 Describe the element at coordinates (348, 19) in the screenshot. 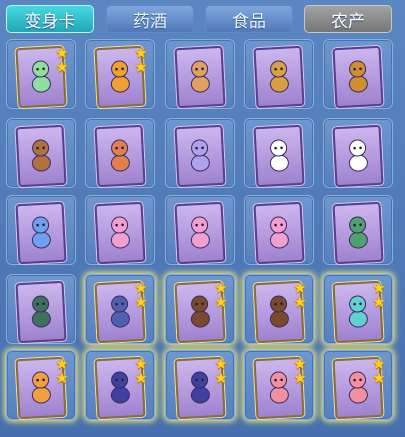

I see `tab-farm-produce: 农产` at that location.